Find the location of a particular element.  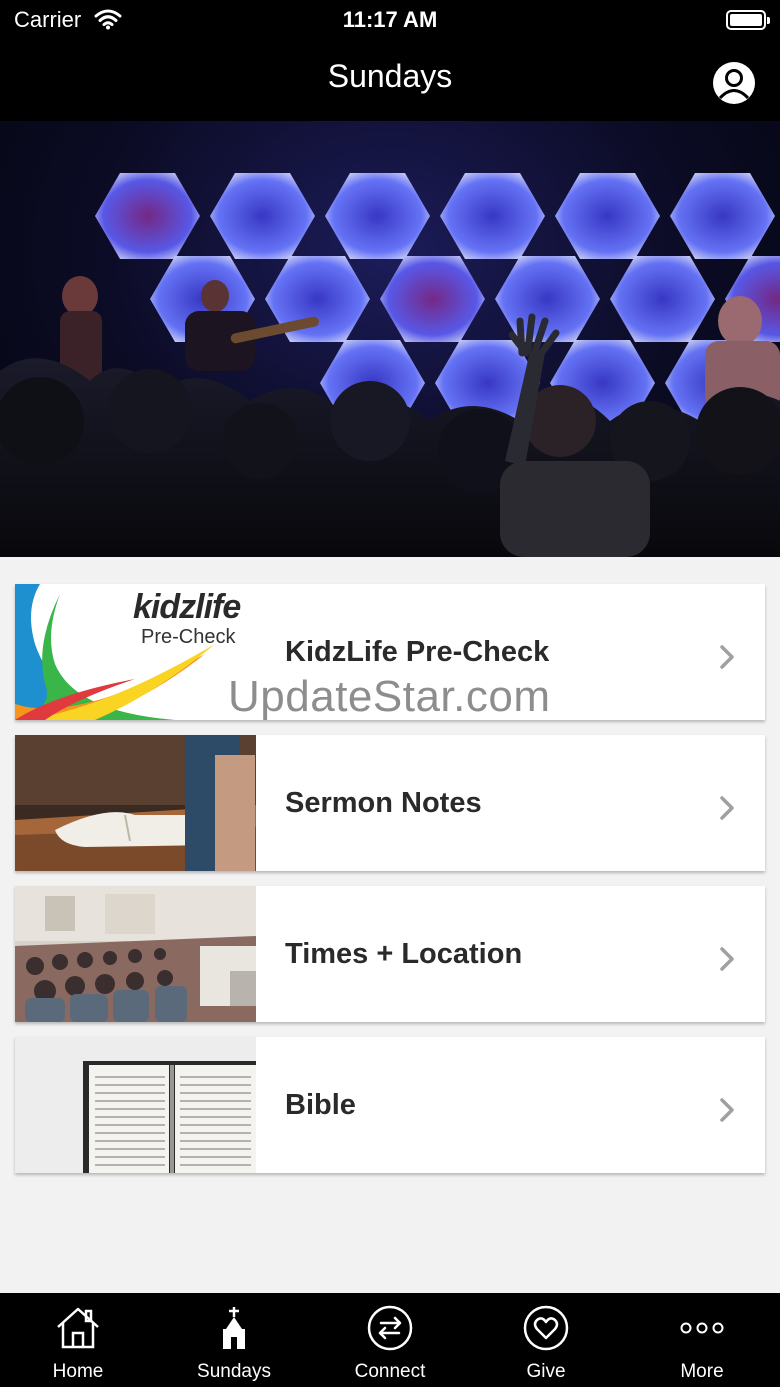

list-item-times-location: Times + Location is located at coordinates (390, 954).